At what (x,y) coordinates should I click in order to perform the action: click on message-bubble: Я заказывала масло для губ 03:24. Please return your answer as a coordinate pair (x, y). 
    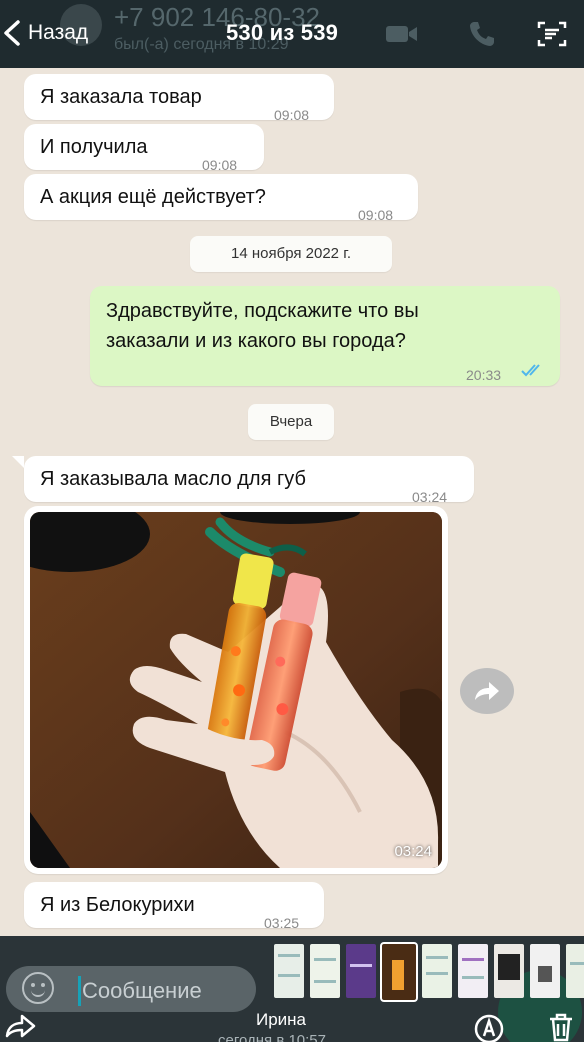
    Looking at the image, I should click on (249, 480).